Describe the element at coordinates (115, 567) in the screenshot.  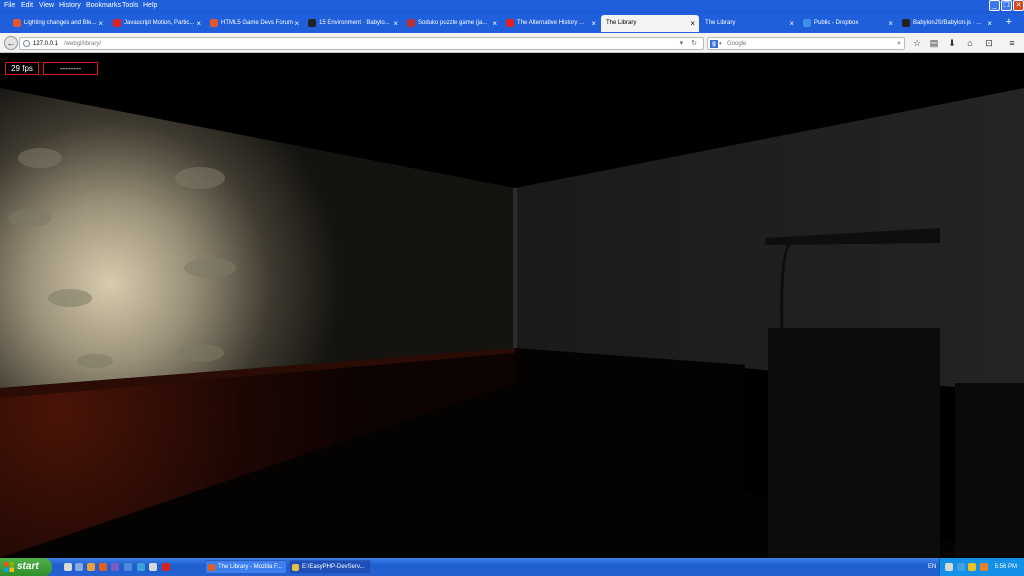
I see `quicklaunch-app-icon` at that location.